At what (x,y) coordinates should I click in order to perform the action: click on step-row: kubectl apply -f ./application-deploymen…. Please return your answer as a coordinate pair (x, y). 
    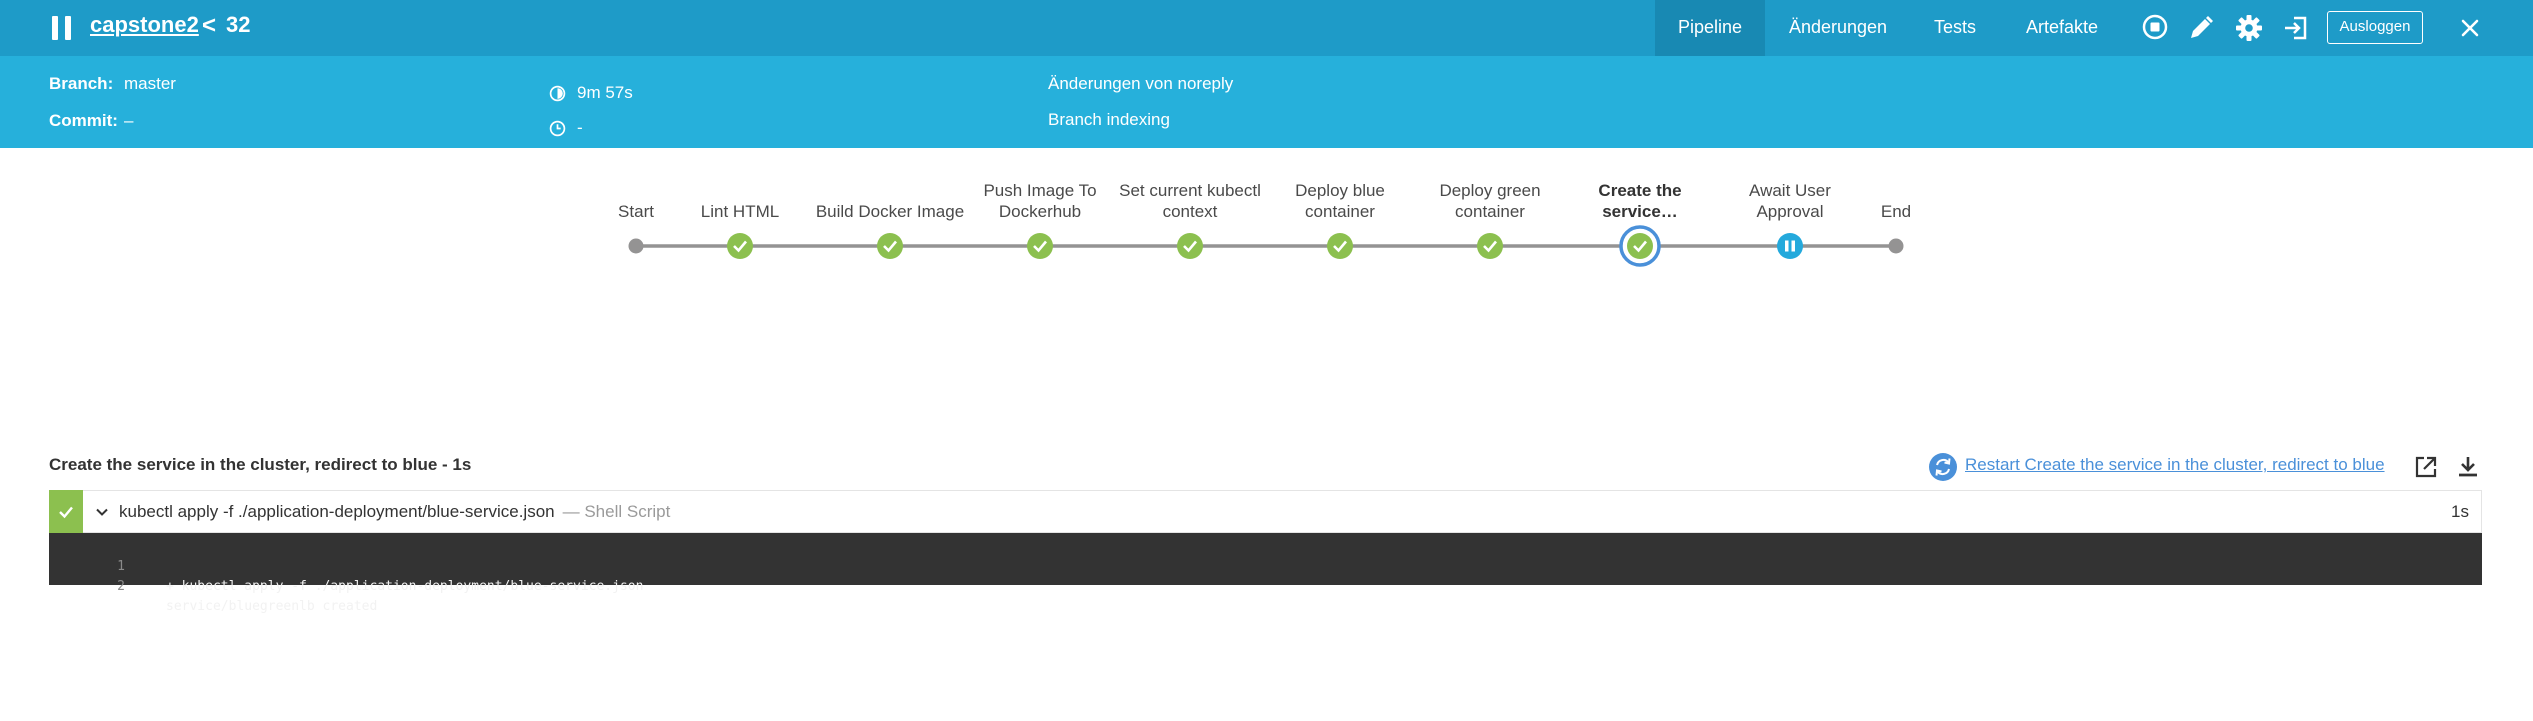
    Looking at the image, I should click on (1265, 511).